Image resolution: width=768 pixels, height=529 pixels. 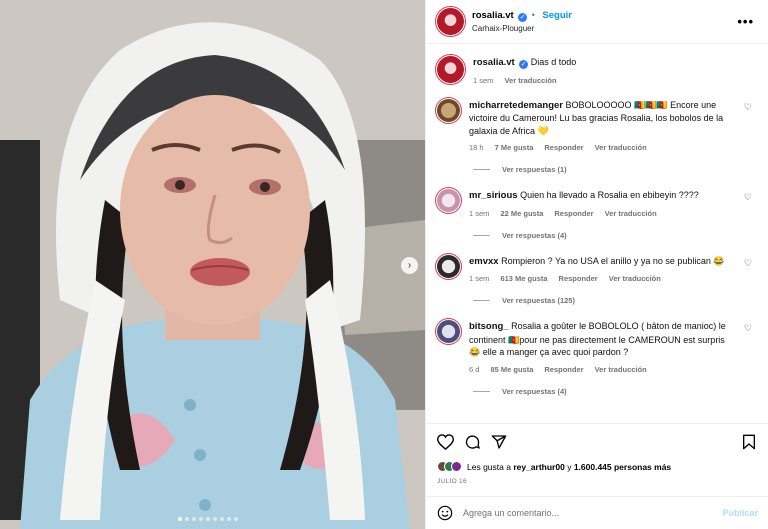 What do you see at coordinates (490, 466) in the screenshot?
I see `likes-prefix: Les gusta a` at bounding box center [490, 466].